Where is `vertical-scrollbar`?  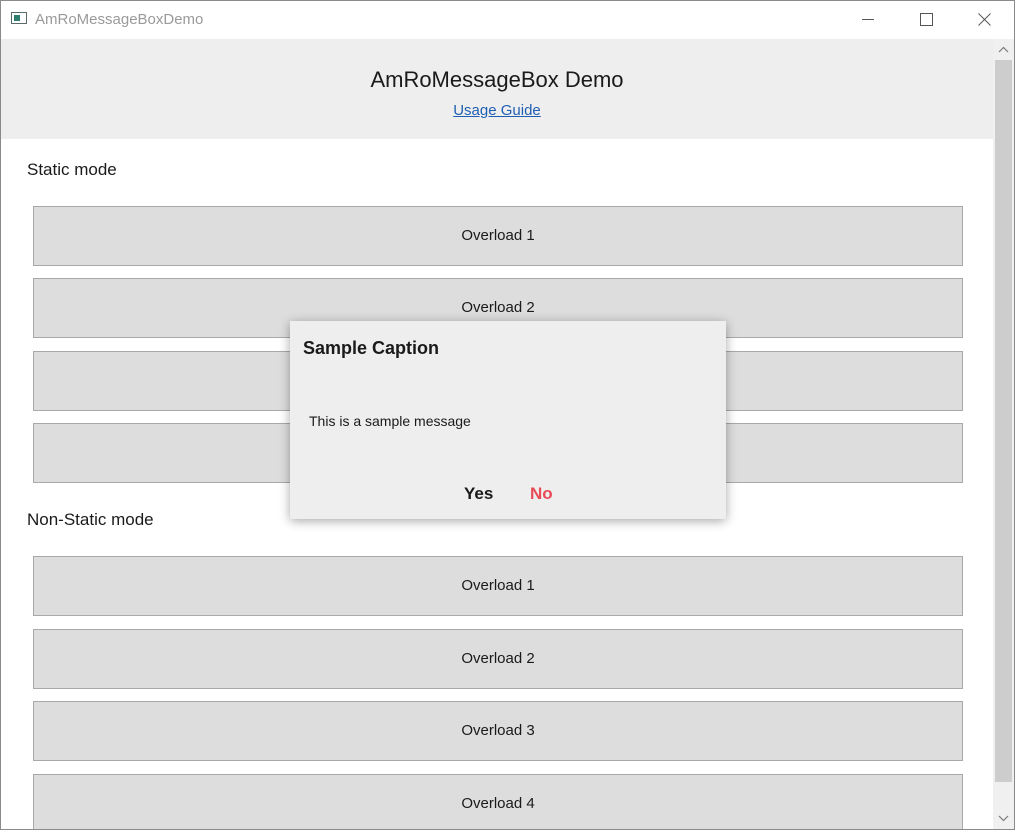 vertical-scrollbar is located at coordinates (1003, 434).